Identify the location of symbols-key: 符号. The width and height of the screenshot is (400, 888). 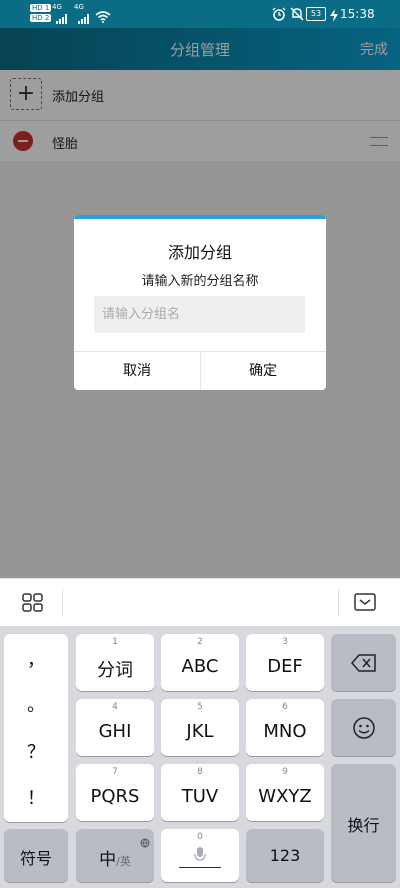
(36, 855).